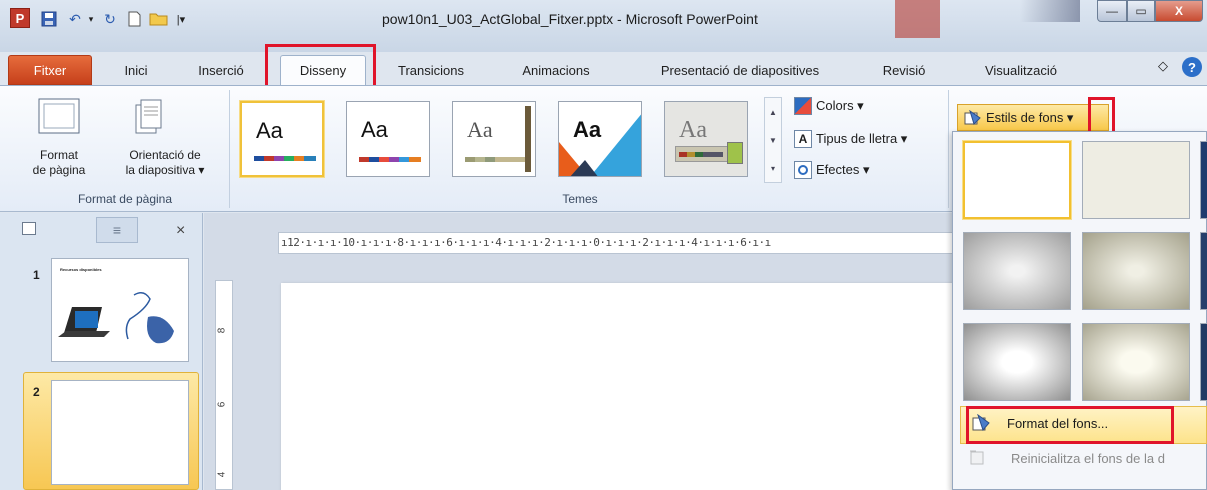 The height and width of the screenshot is (490, 1207). Describe the element at coordinates (36, 392) in the screenshot. I see `slide-number: 2` at that location.